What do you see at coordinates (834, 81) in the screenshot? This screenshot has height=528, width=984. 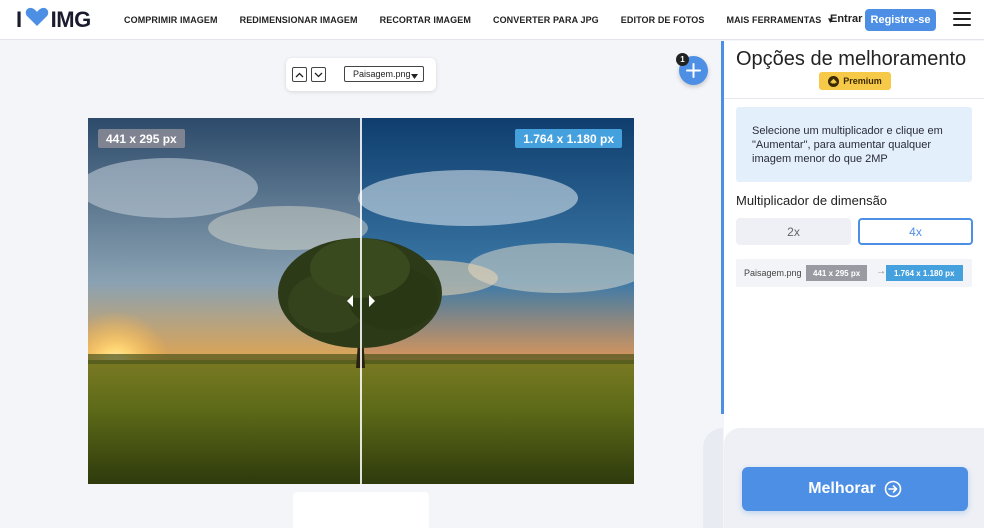 I see `premium-icon` at bounding box center [834, 81].